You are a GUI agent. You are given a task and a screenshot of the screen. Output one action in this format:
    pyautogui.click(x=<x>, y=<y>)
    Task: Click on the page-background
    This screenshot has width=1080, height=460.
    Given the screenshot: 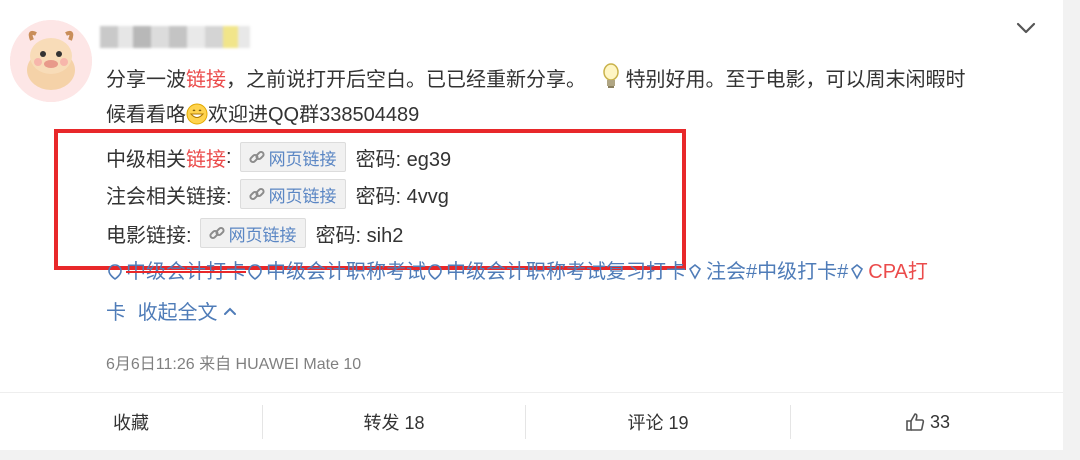 What is the action you would take?
    pyautogui.click(x=531, y=455)
    